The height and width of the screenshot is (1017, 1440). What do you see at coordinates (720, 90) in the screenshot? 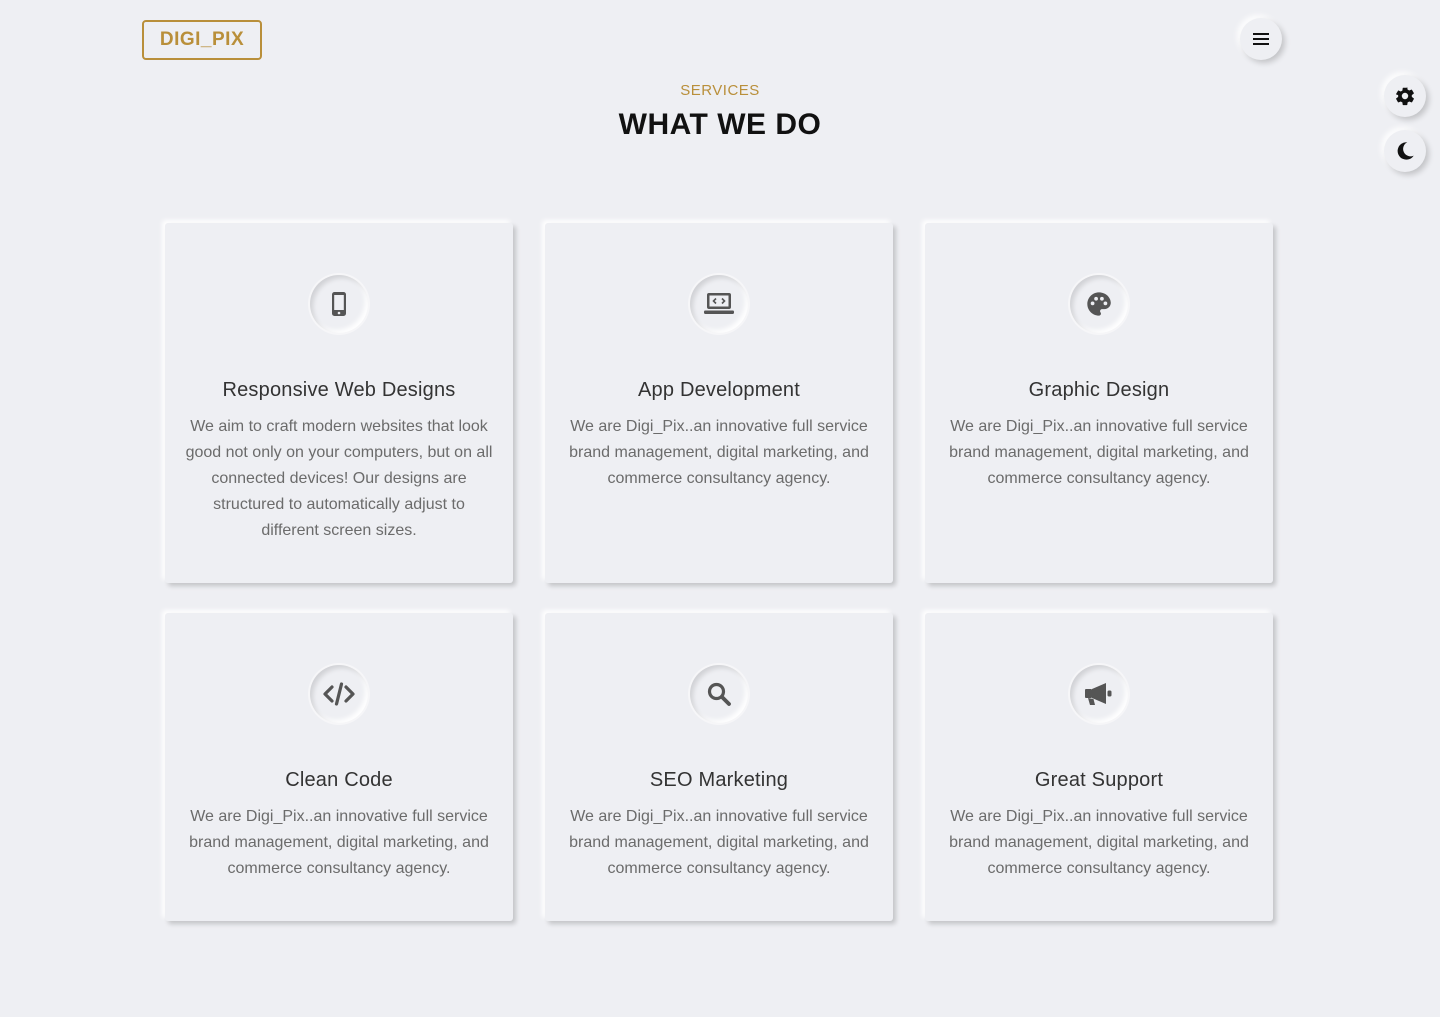
I see `section-eyebrow: SERVICES` at bounding box center [720, 90].